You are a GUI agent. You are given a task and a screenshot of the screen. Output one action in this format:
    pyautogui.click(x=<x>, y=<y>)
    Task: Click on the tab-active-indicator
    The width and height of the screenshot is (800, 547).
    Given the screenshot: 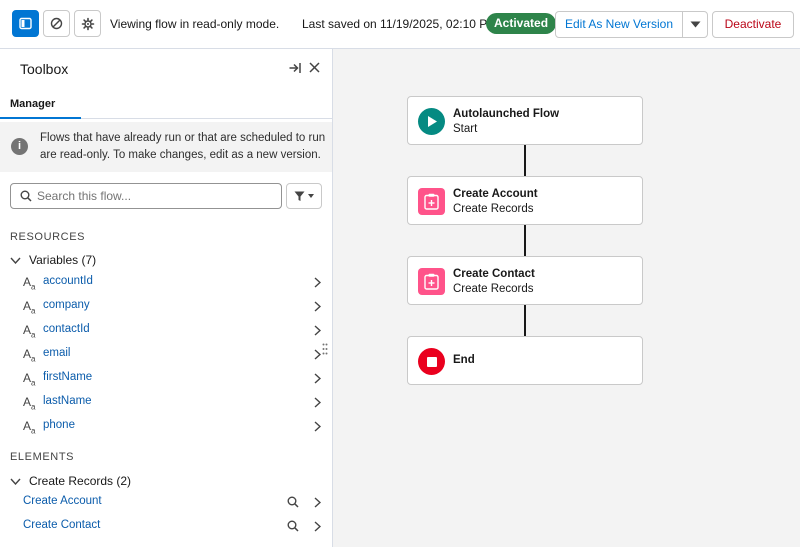 What is the action you would take?
    pyautogui.click(x=40, y=118)
    